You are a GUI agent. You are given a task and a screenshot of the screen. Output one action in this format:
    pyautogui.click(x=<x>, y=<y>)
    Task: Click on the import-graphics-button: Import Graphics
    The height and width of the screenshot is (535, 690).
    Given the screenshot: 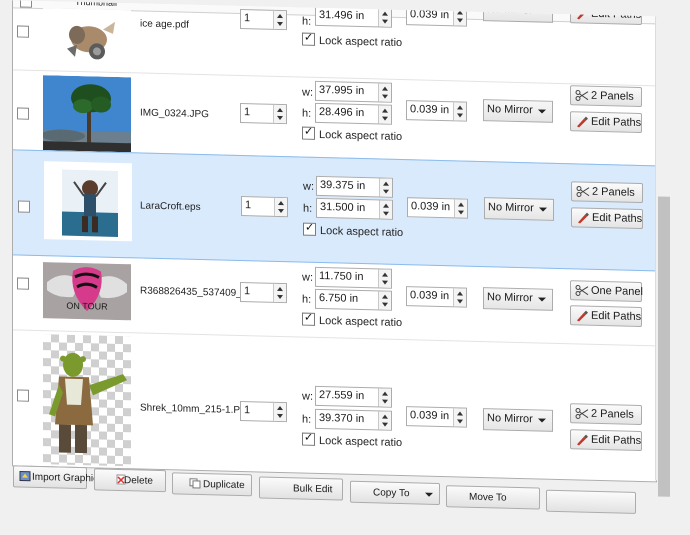 What is the action you would take?
    pyautogui.click(x=58, y=477)
    